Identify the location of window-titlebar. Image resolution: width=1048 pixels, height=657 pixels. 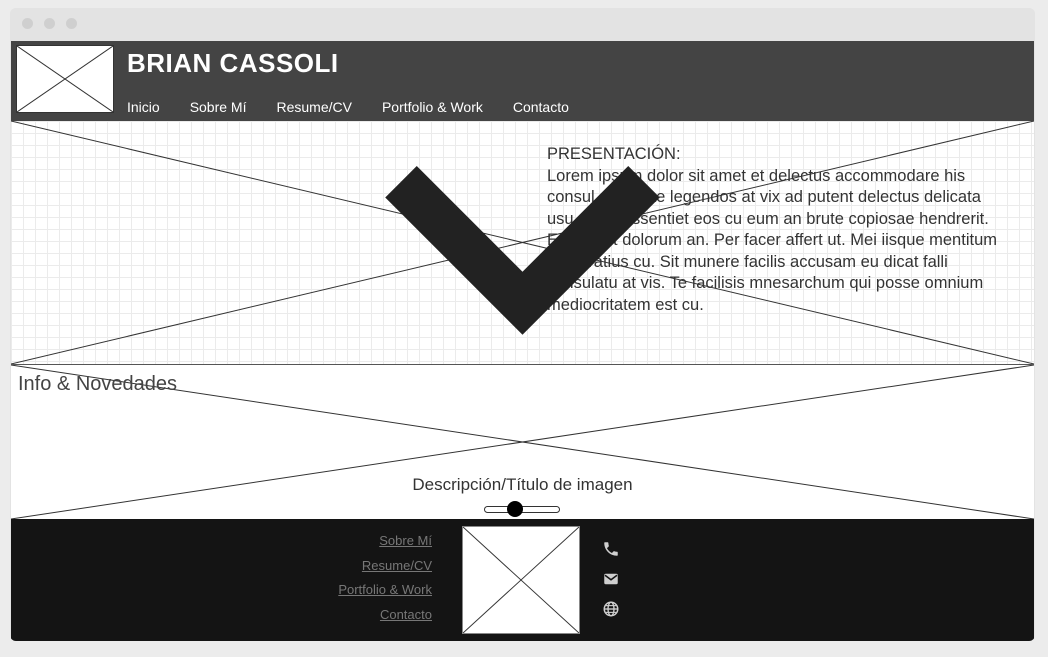
(522, 24).